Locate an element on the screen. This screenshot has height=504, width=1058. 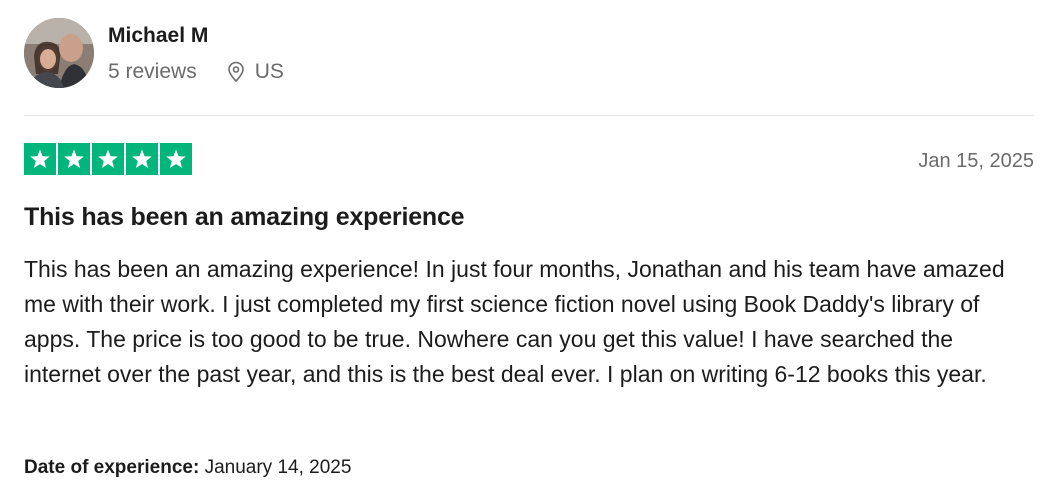
review-title: This has been an amazing experience is located at coordinates (244, 217).